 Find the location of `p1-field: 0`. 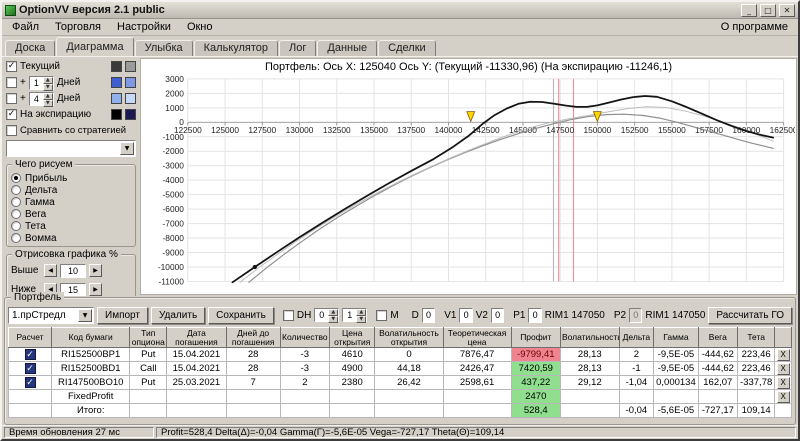

p1-field: 0 is located at coordinates (535, 315).